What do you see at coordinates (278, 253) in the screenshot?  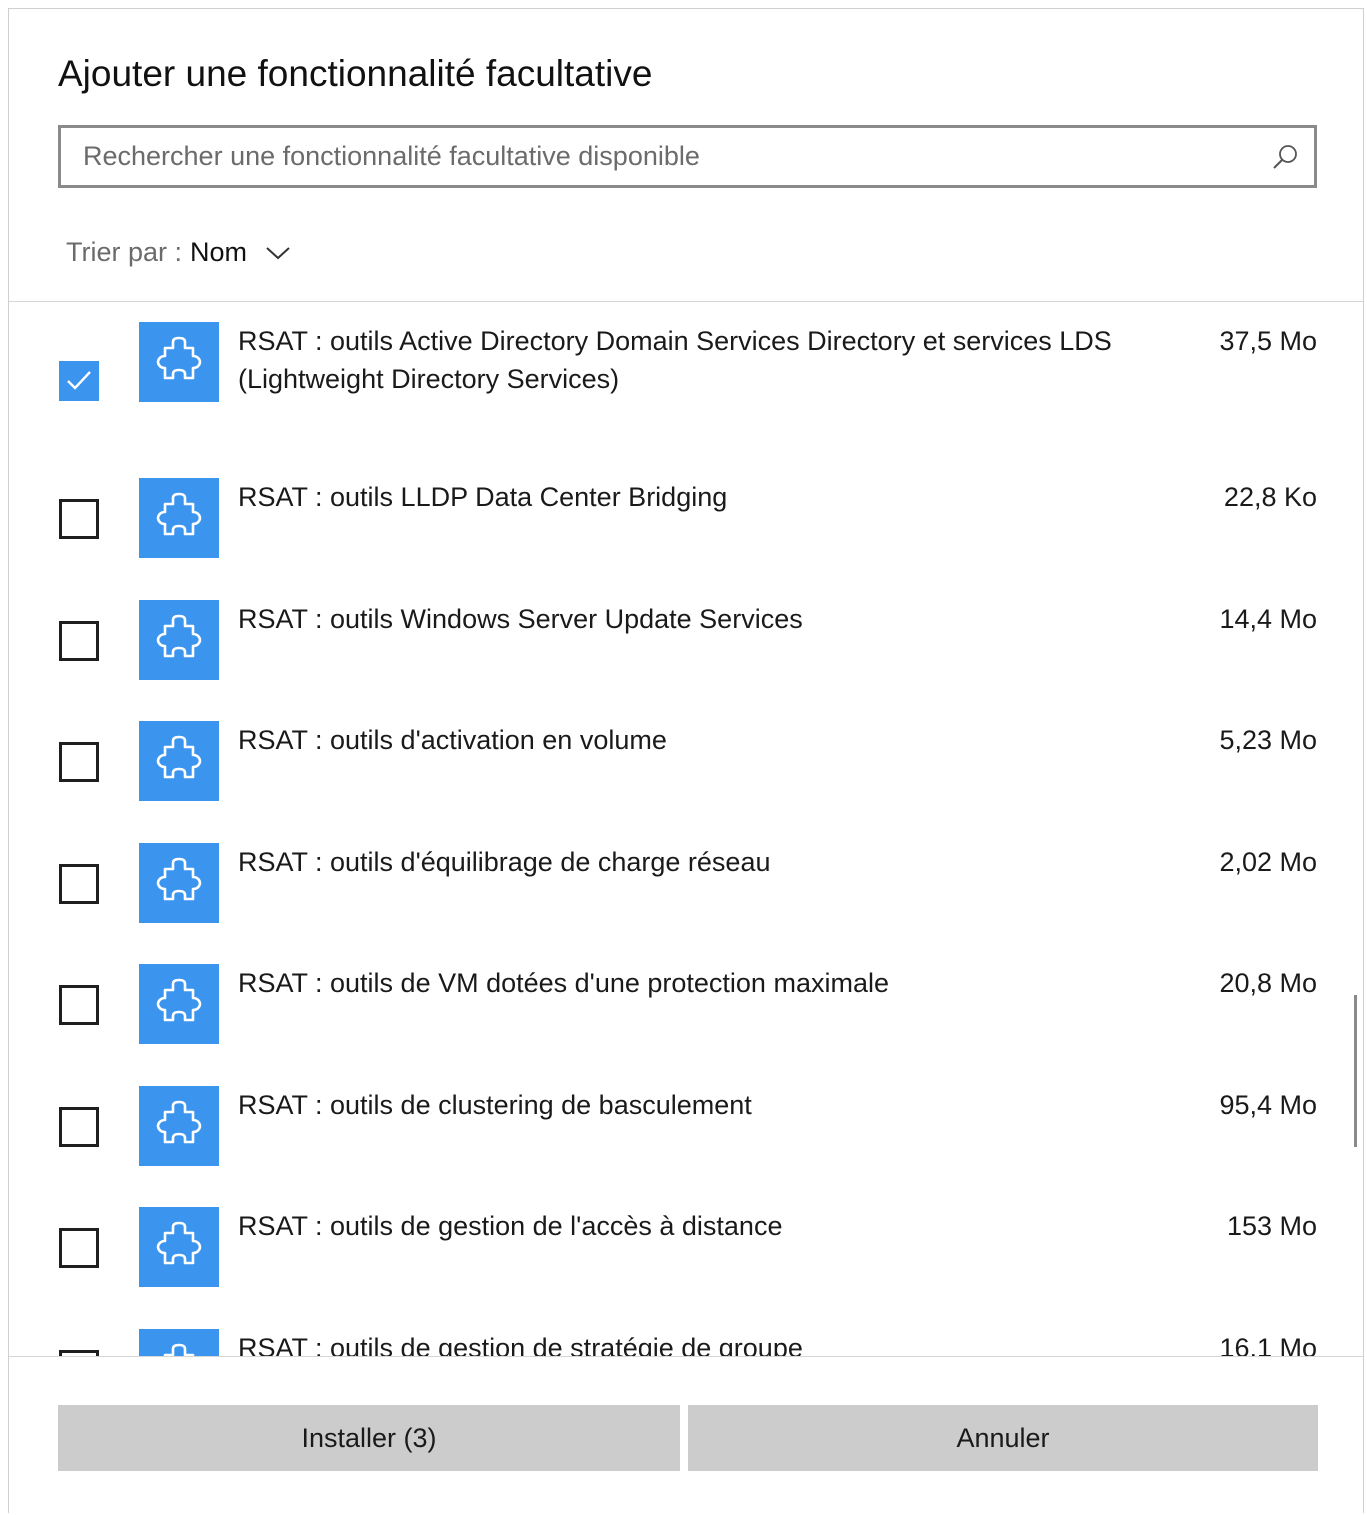 I see `chevron-down-icon` at bounding box center [278, 253].